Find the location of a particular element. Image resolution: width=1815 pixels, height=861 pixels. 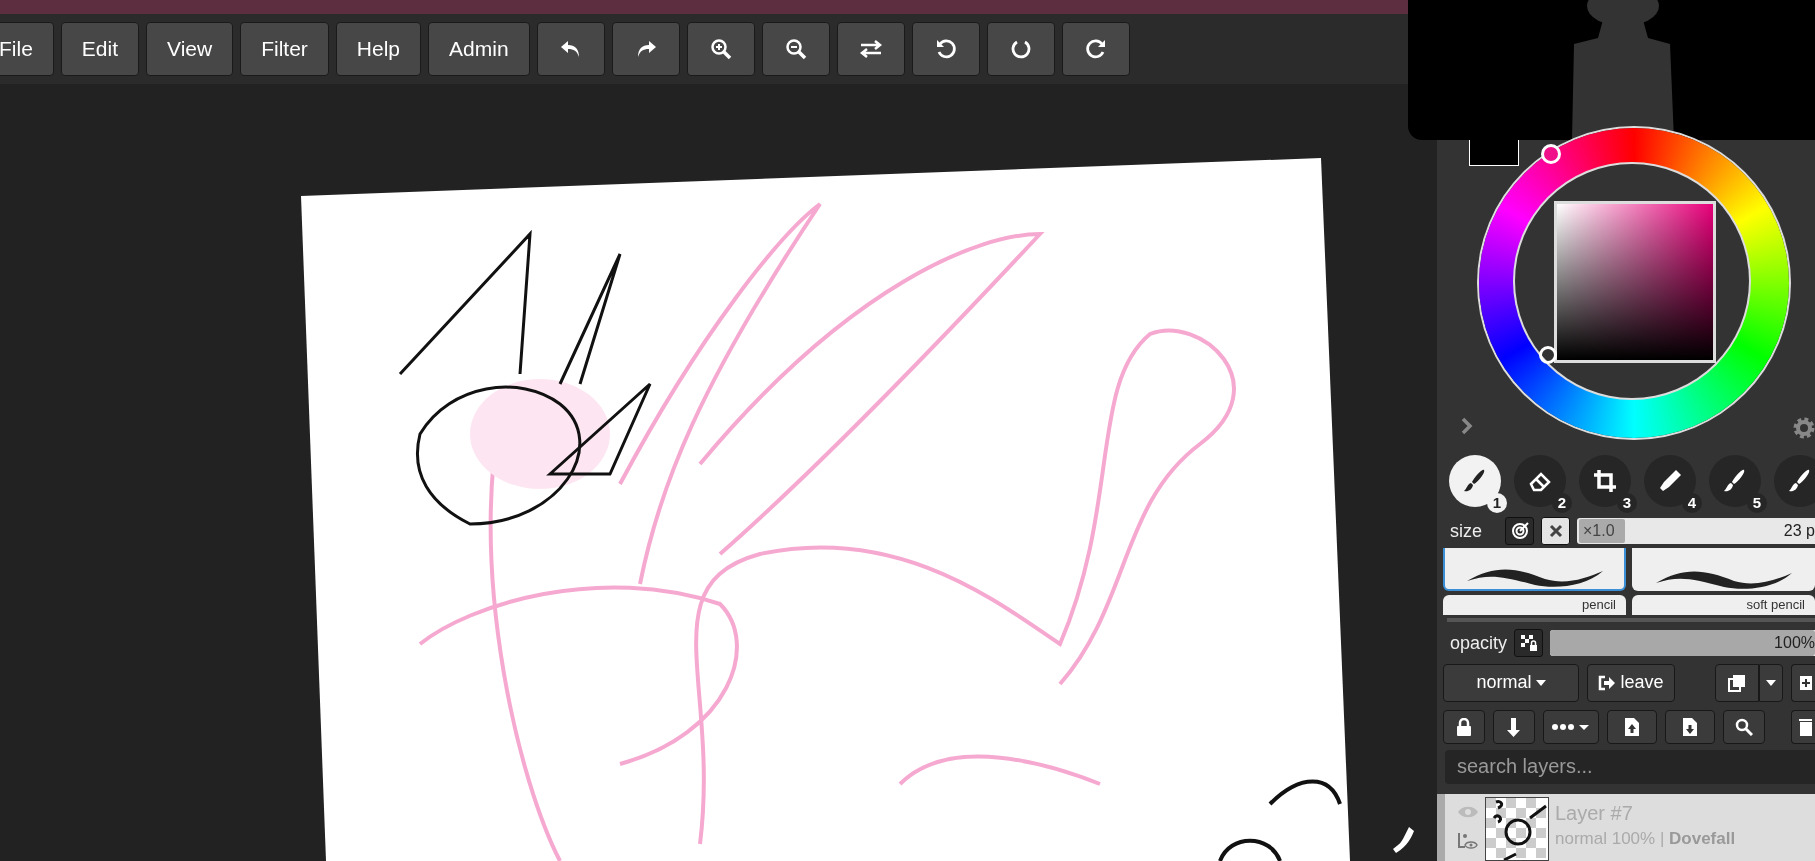

swap-arrows-icon is located at coordinates (870, 49).